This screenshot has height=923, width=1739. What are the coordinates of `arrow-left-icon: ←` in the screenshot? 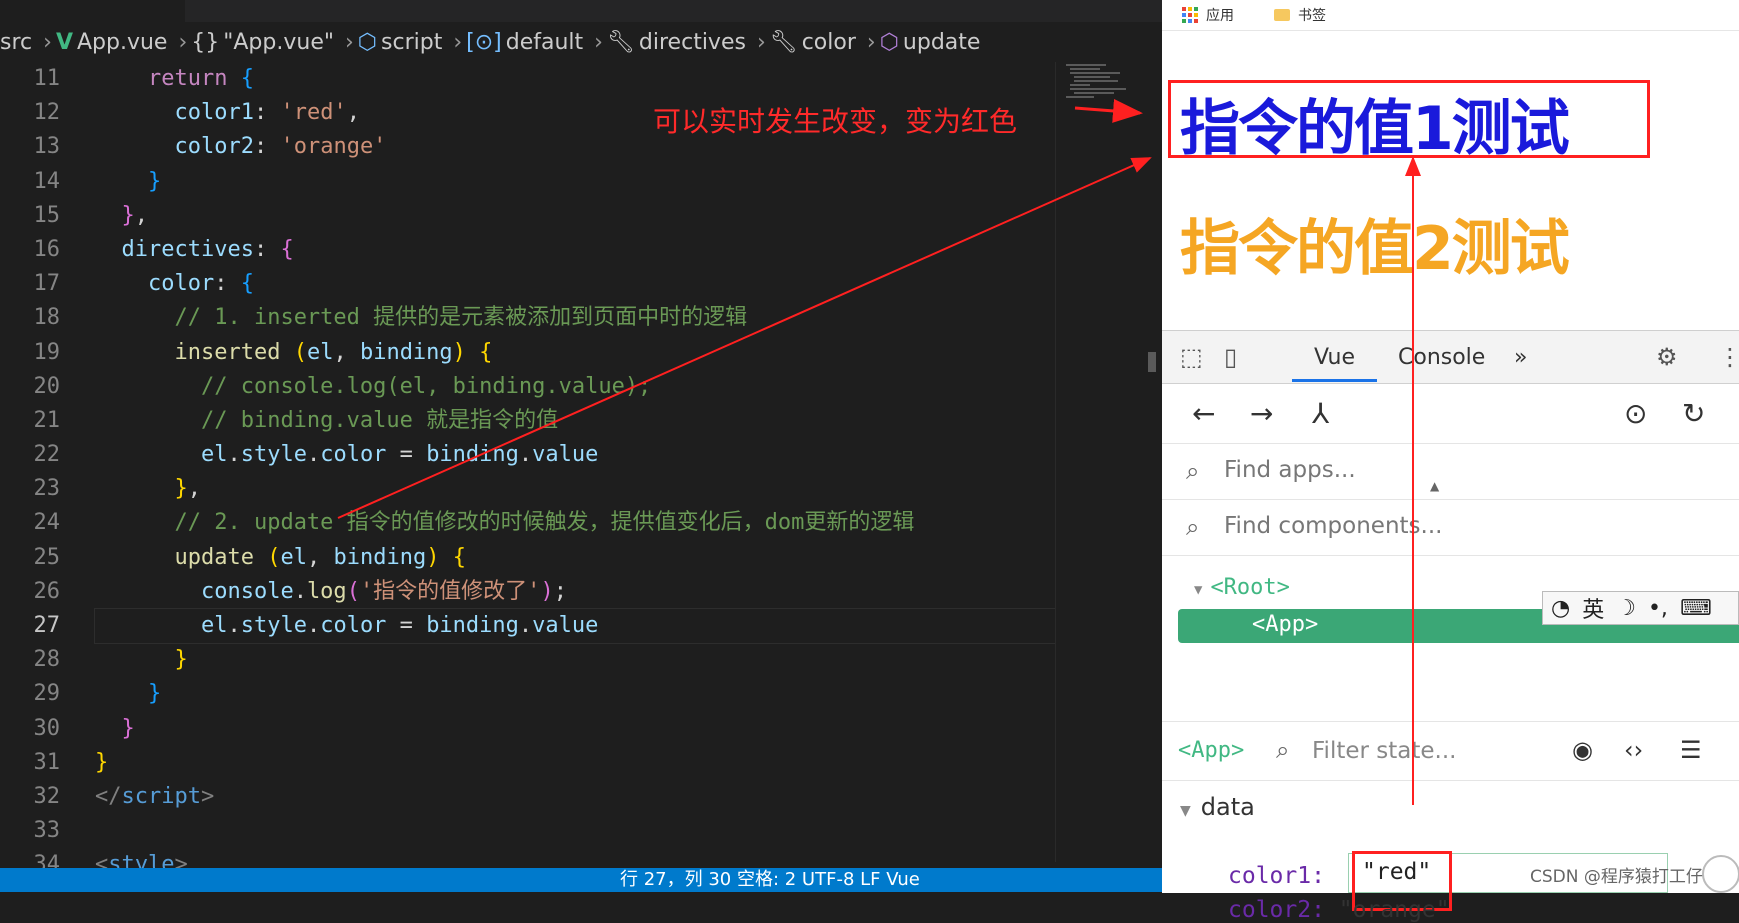 It's located at (1203, 413).